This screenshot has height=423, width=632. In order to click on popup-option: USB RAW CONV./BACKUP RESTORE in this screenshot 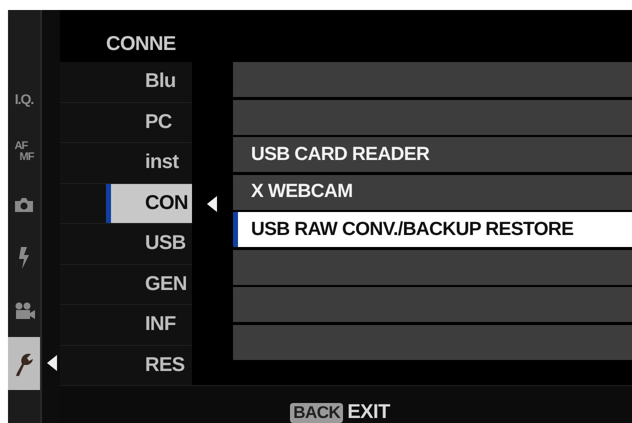, I will do `click(432, 229)`.